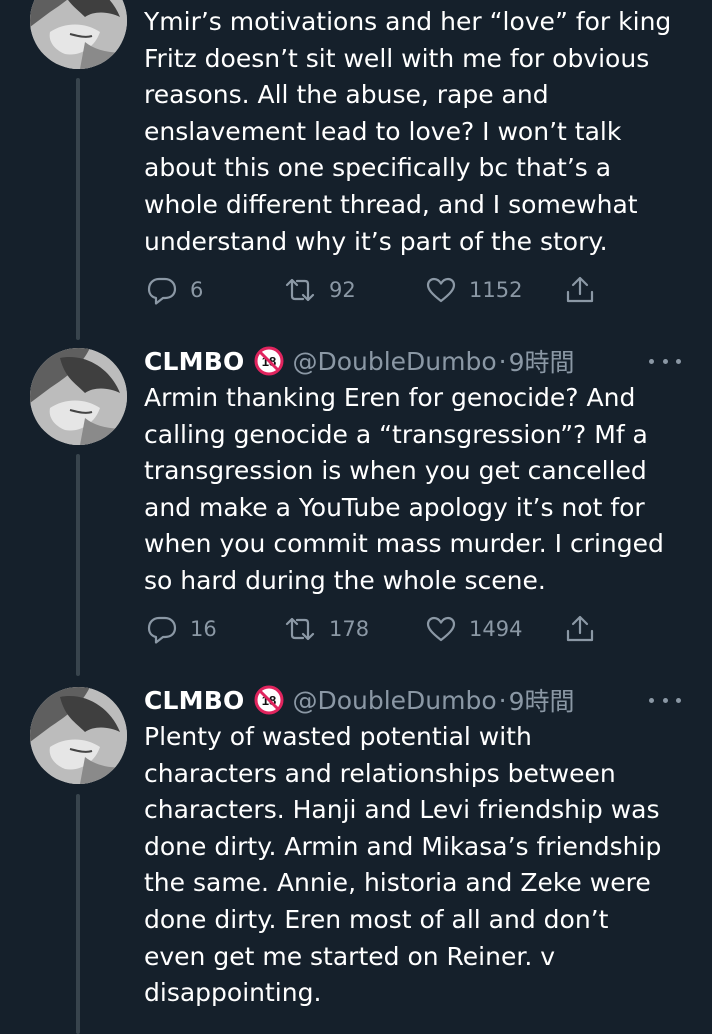 The height and width of the screenshot is (1034, 712). I want to click on tweet-text-line: Plenty of wasted potential with, so click(338, 736).